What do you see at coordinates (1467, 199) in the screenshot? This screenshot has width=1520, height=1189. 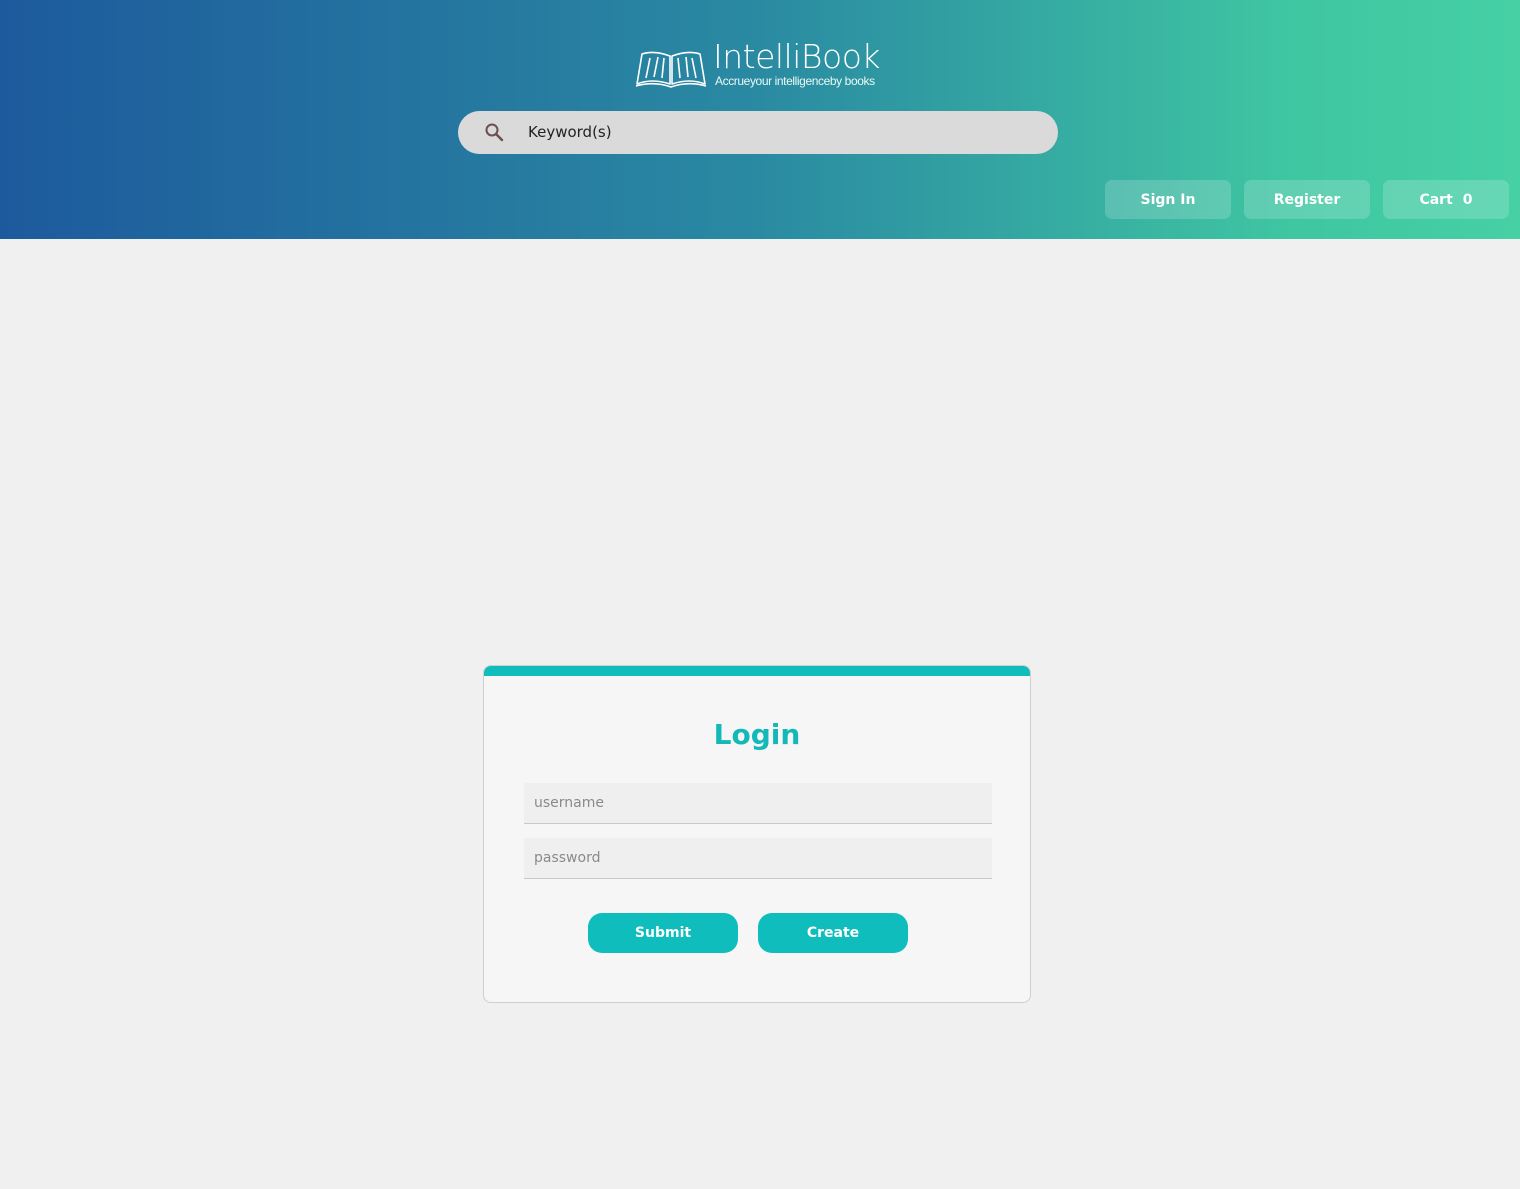 I see `cart-count: 0` at bounding box center [1467, 199].